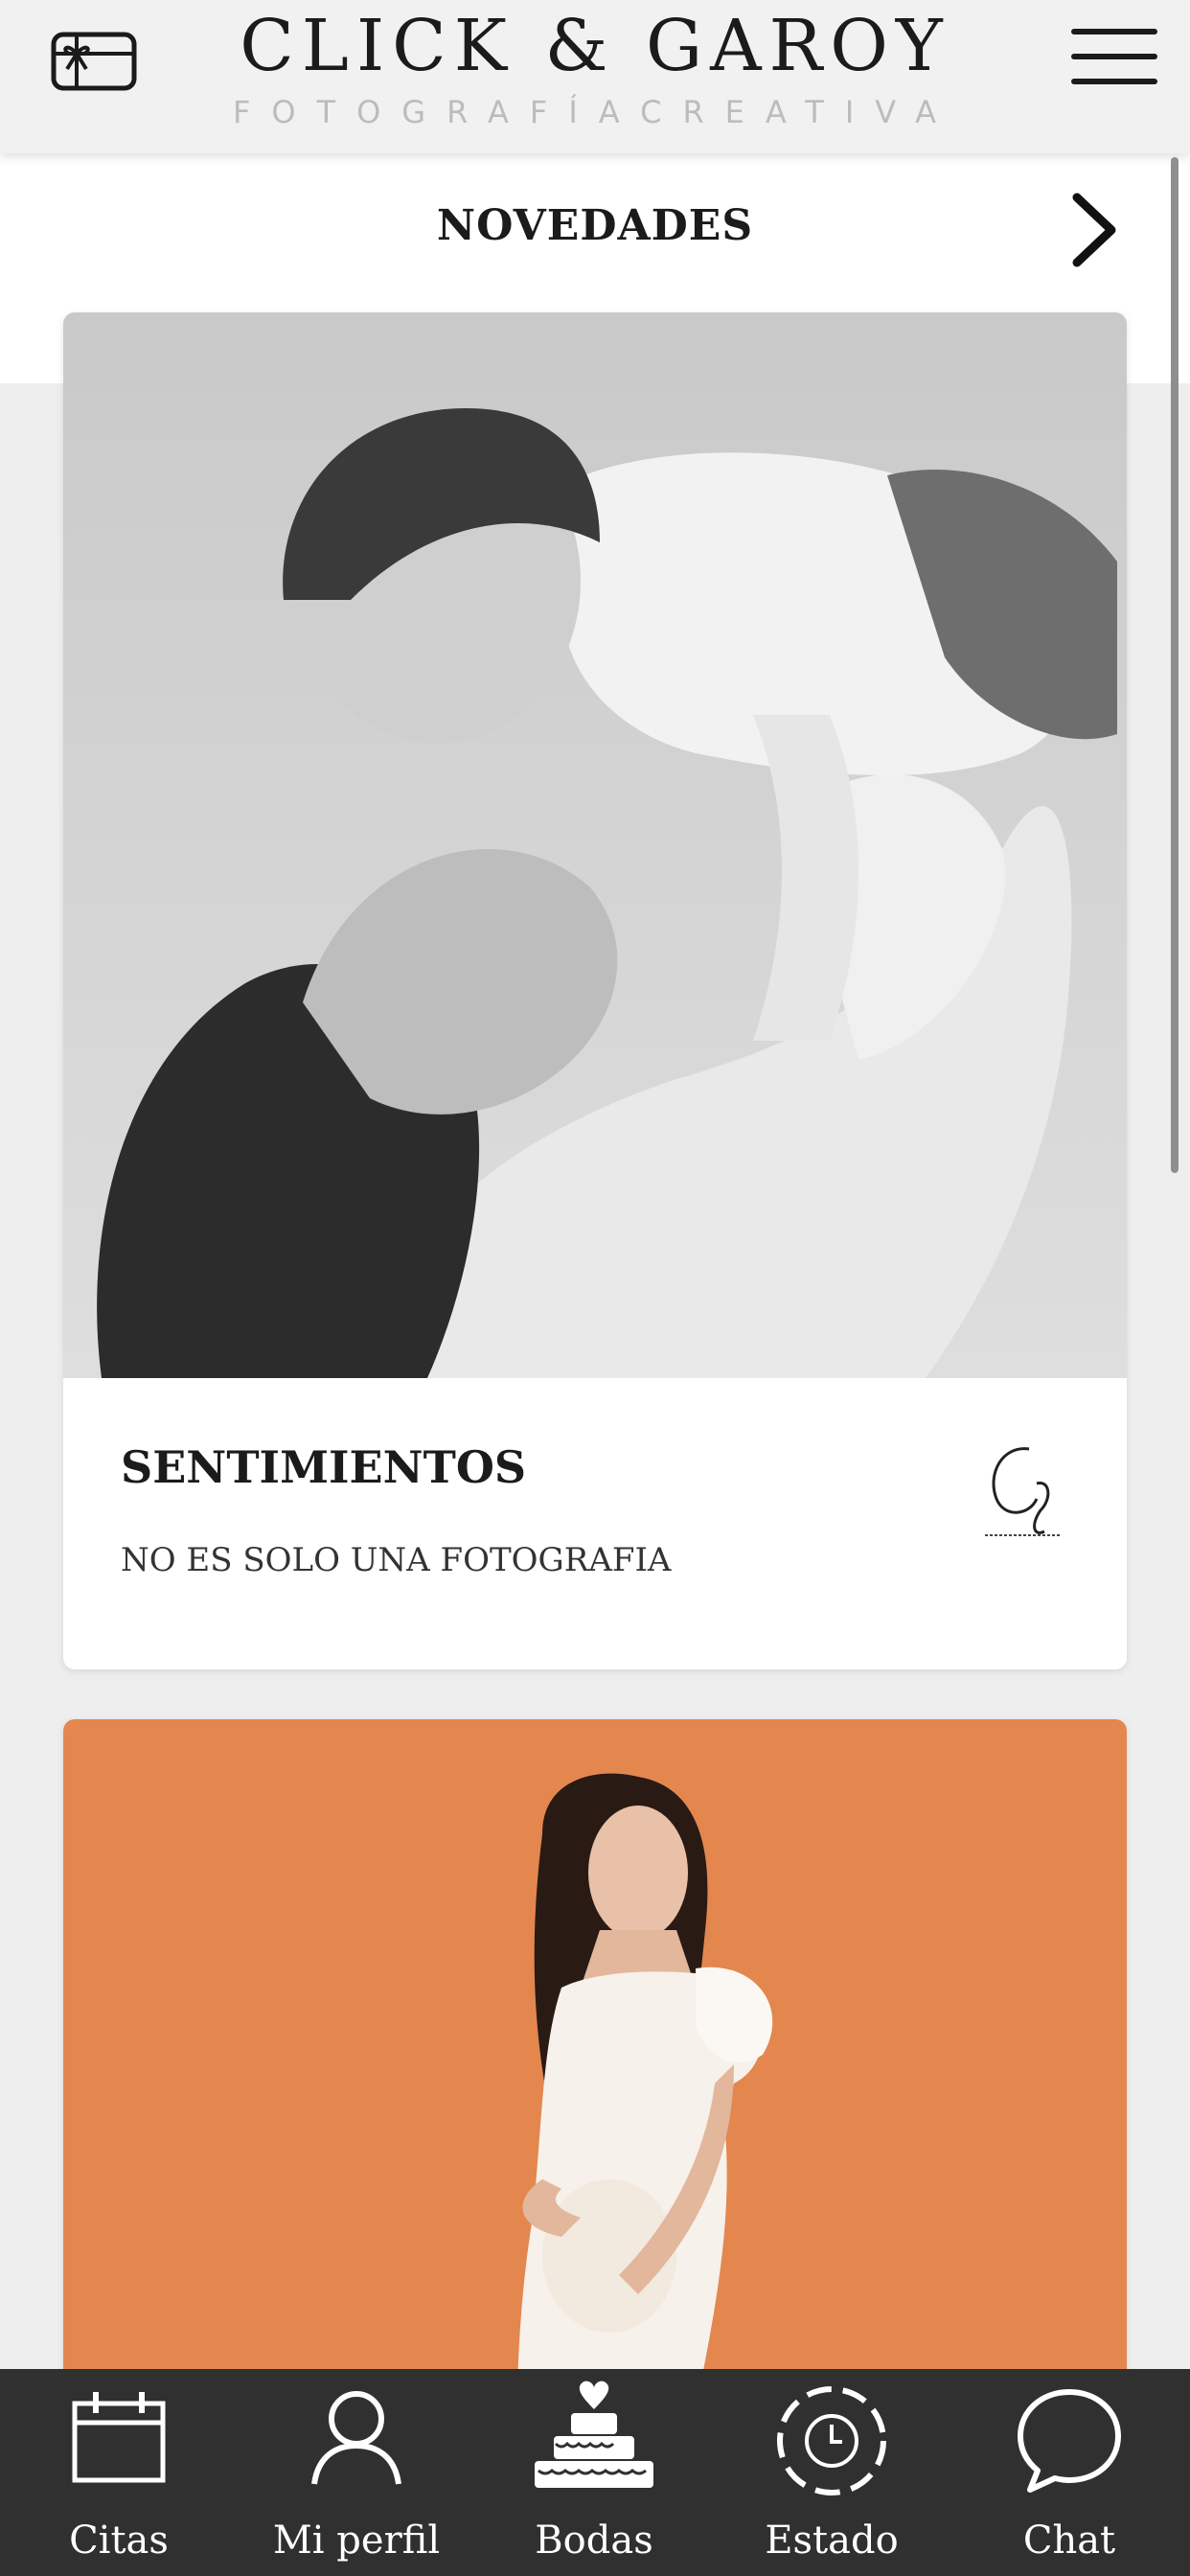 The height and width of the screenshot is (2576, 1190). Describe the element at coordinates (1175, 665) in the screenshot. I see `scrollbar` at that location.